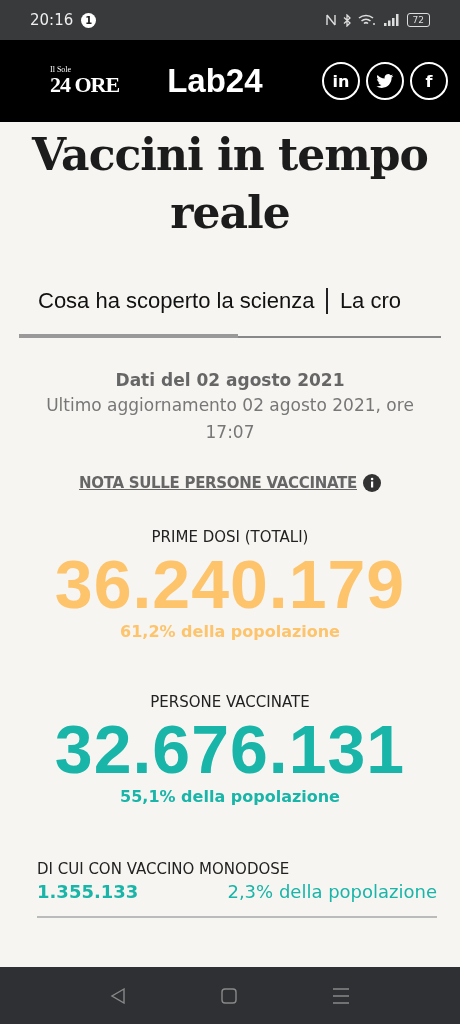  Describe the element at coordinates (372, 482) in the screenshot. I see `info-icon` at that location.